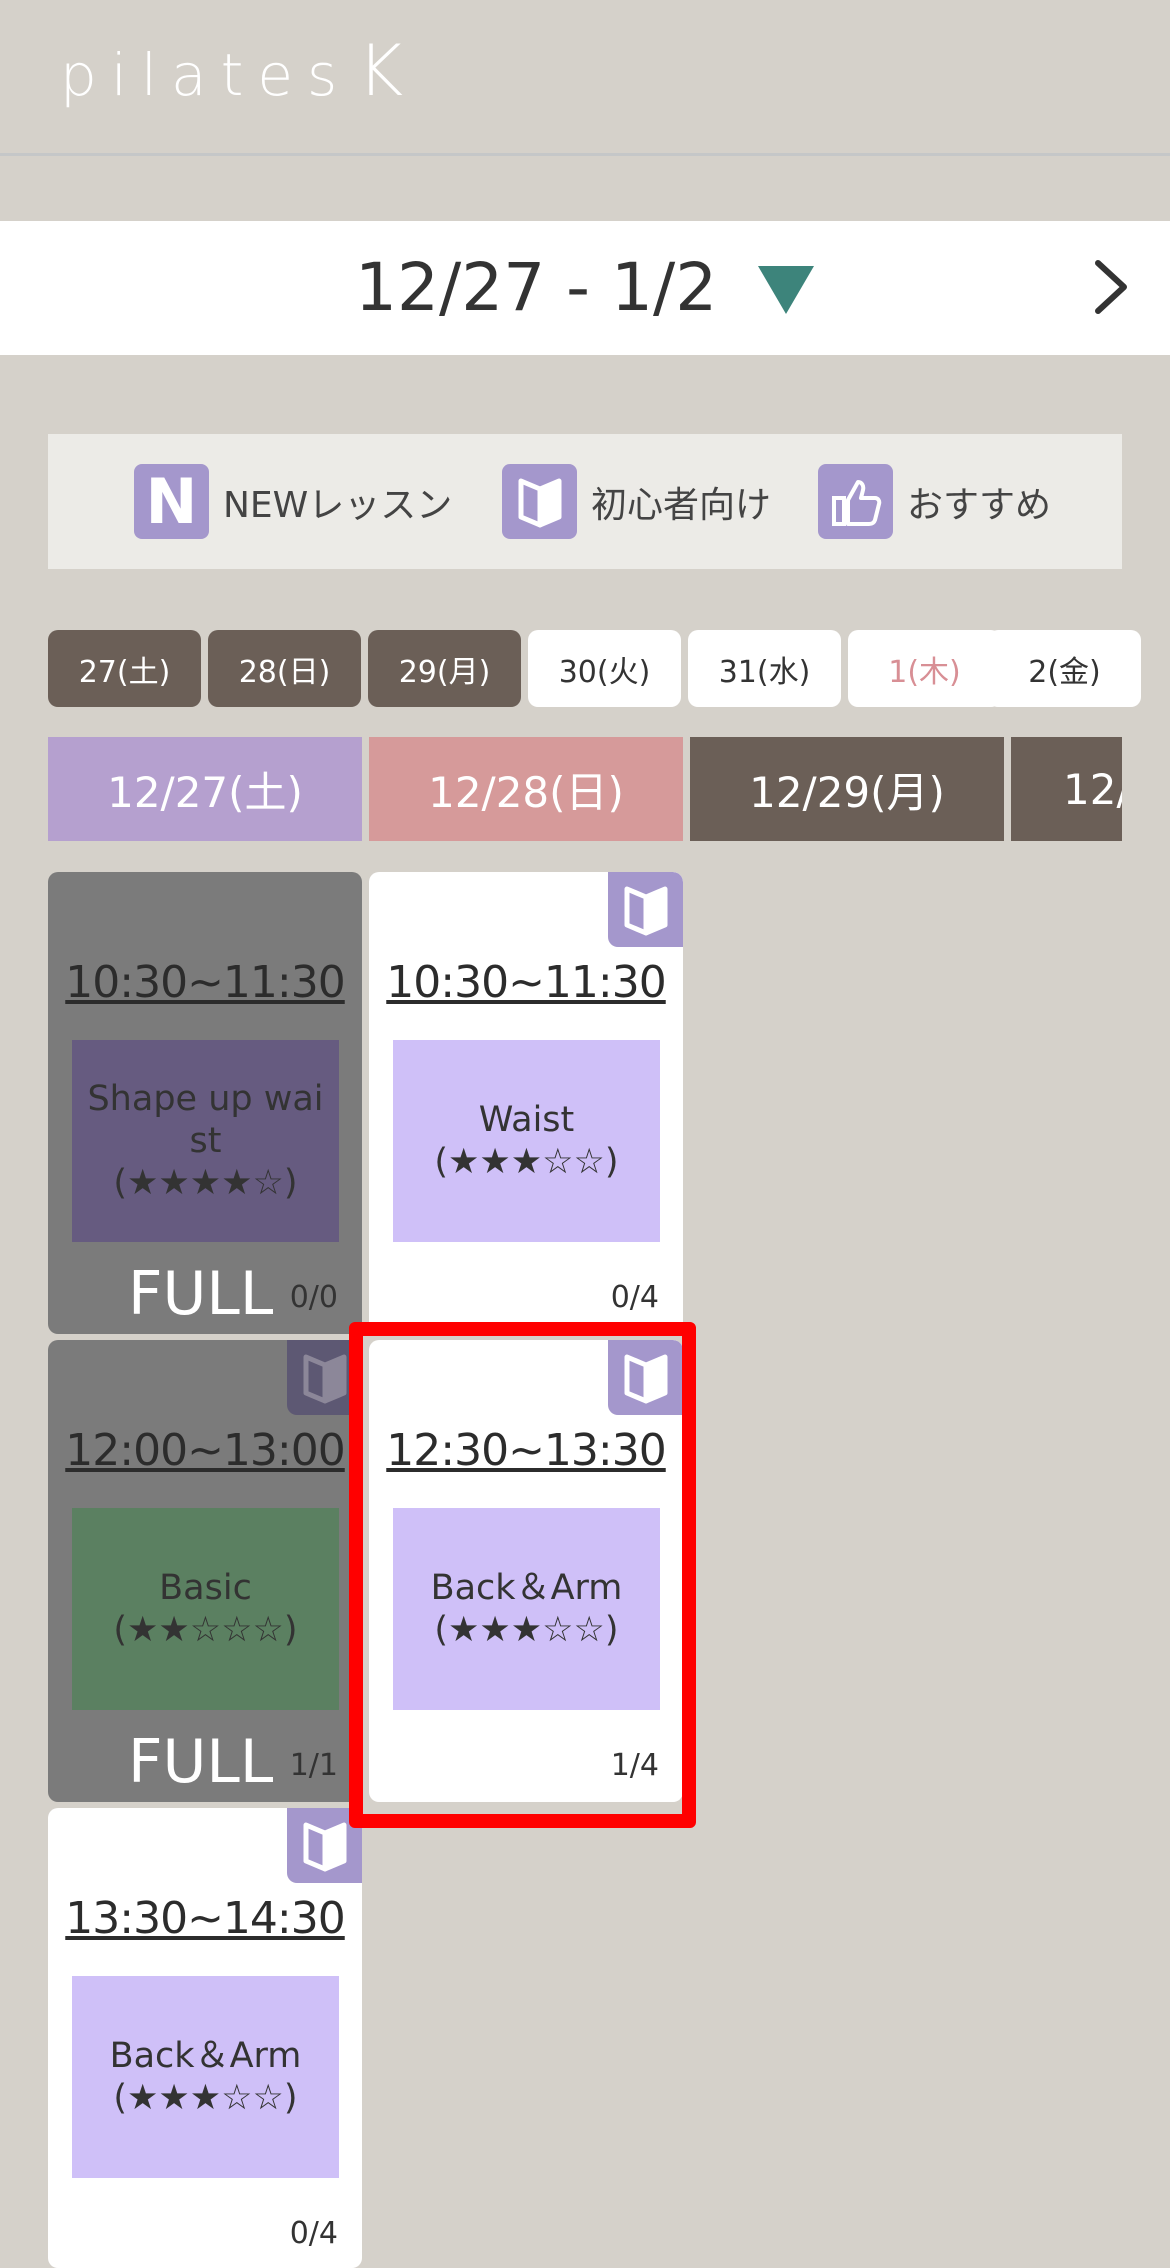  What do you see at coordinates (205, 1630) in the screenshot?
I see `lesson-rating: (★★☆☆☆)` at bounding box center [205, 1630].